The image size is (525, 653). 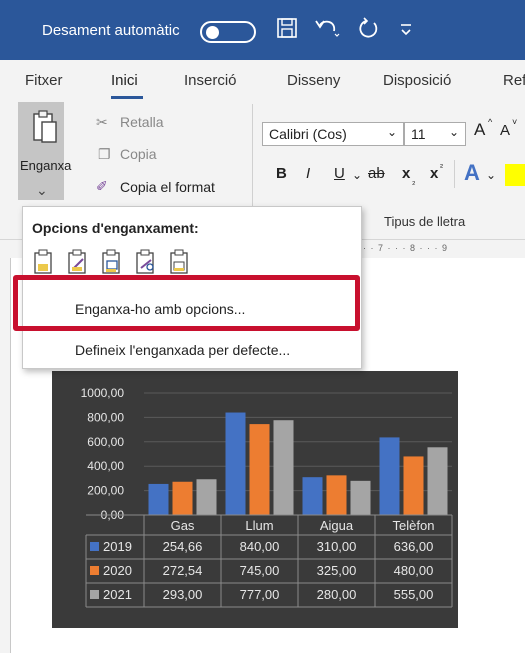 I want to click on strikethrough-button: ab, so click(x=376, y=173).